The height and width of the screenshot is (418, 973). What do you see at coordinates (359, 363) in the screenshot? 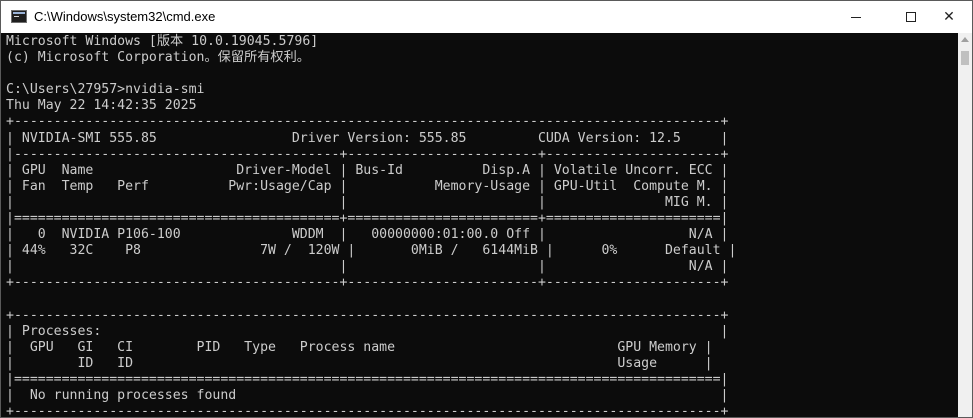
I see `console-line: | ID ID Usage |` at bounding box center [359, 363].